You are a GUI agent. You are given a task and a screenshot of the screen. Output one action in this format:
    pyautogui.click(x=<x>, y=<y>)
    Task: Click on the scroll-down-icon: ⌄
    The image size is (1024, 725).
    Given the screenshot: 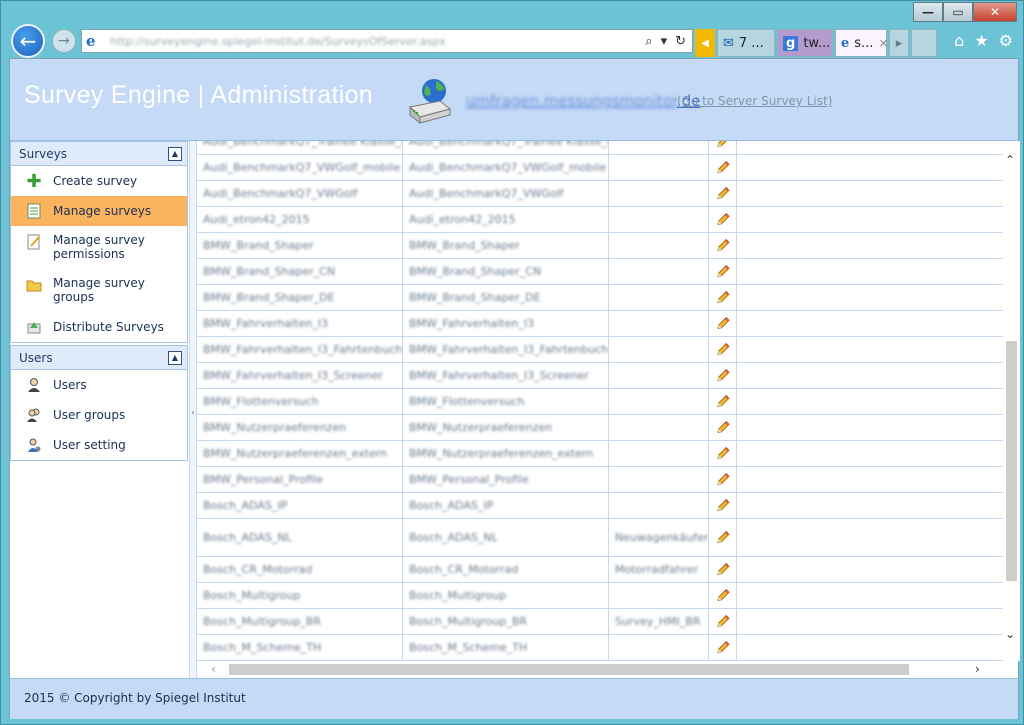 What is the action you would take?
    pyautogui.click(x=1010, y=634)
    